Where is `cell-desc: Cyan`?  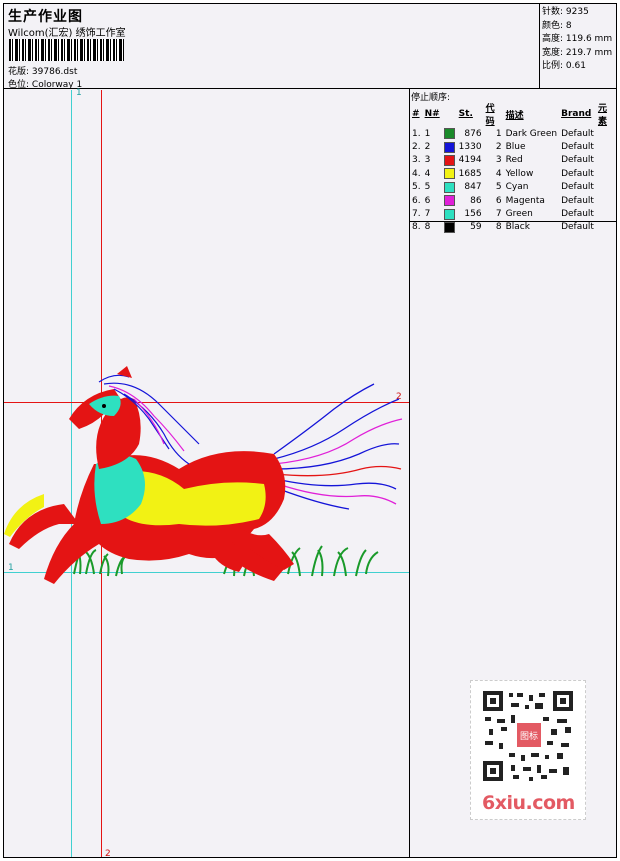
cell-desc: Cyan is located at coordinates (517, 187).